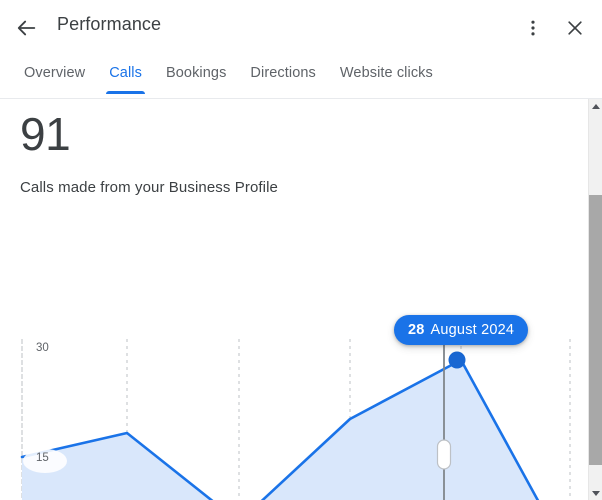  I want to click on close-icon, so click(575, 29).